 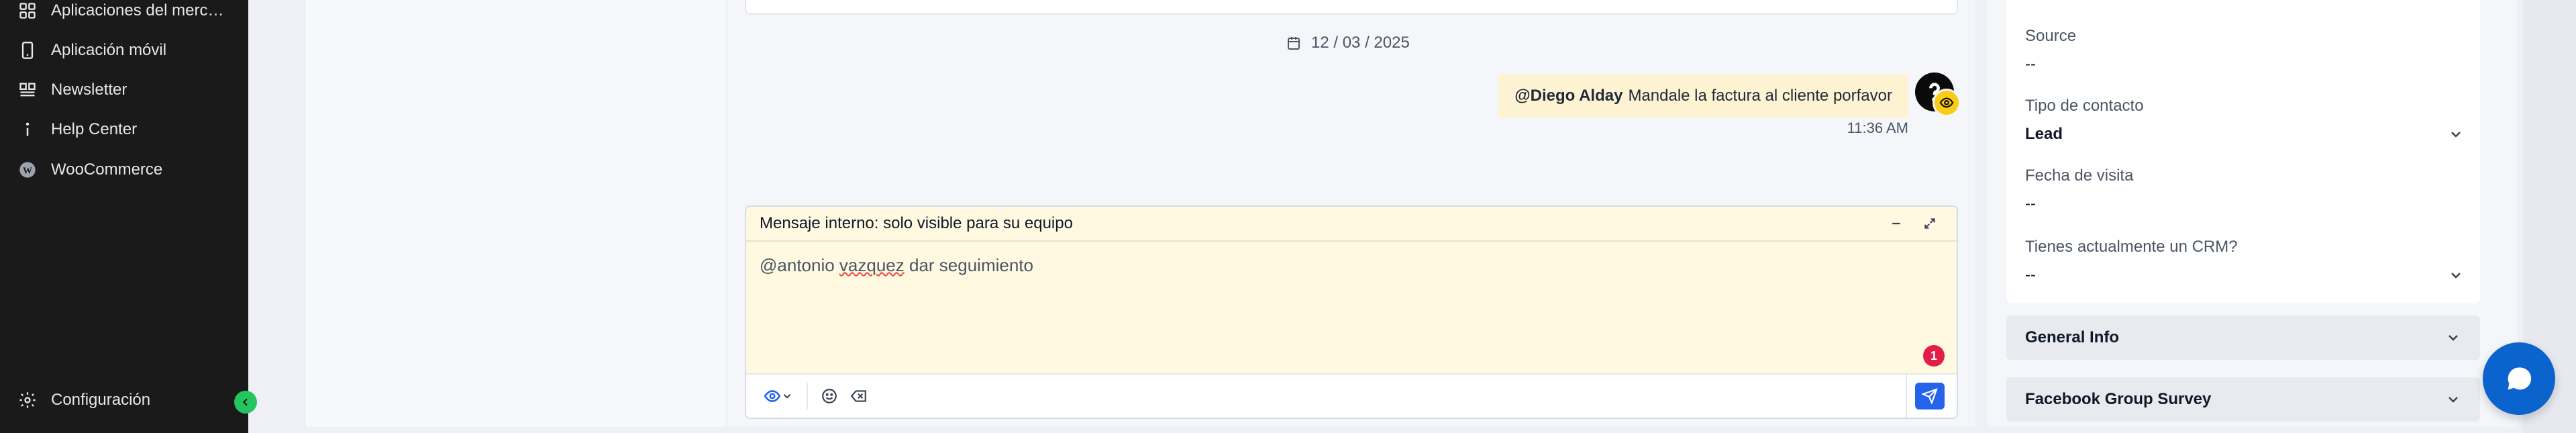 I want to click on note-text: Mandale la factura al cliente porfavor, so click(x=1760, y=96).